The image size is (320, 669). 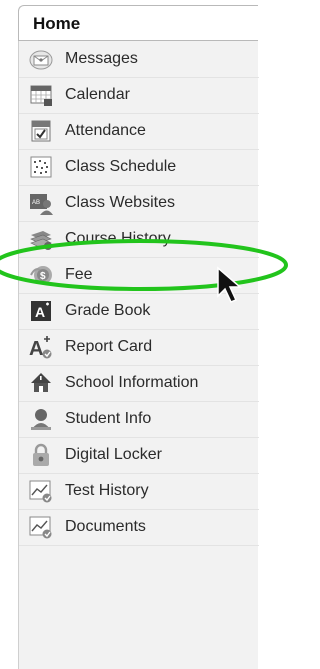 What do you see at coordinates (105, 130) in the screenshot?
I see `menu-item-label: Attendance` at bounding box center [105, 130].